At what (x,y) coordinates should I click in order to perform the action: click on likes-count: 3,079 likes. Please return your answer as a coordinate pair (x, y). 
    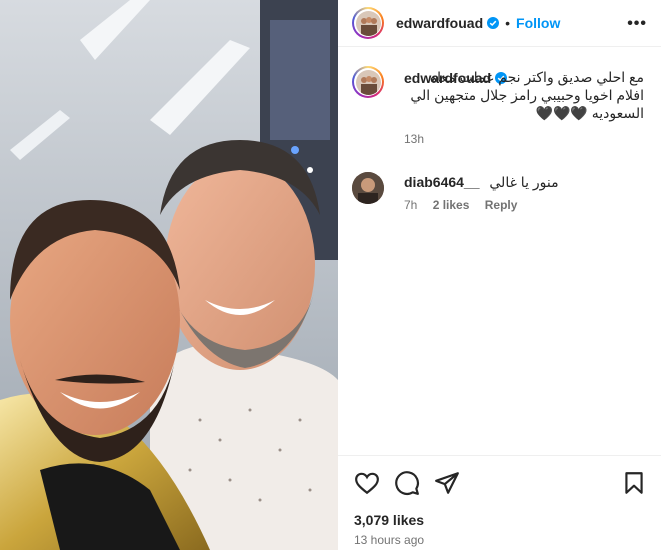
    Looking at the image, I should click on (389, 520).